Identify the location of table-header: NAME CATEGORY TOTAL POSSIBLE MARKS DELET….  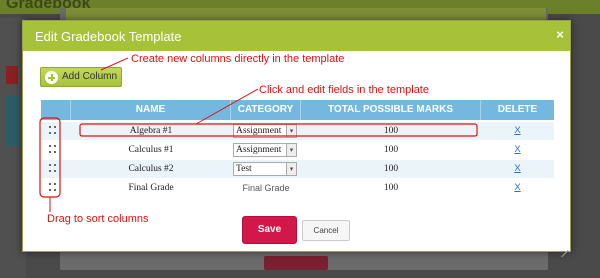
(297, 110).